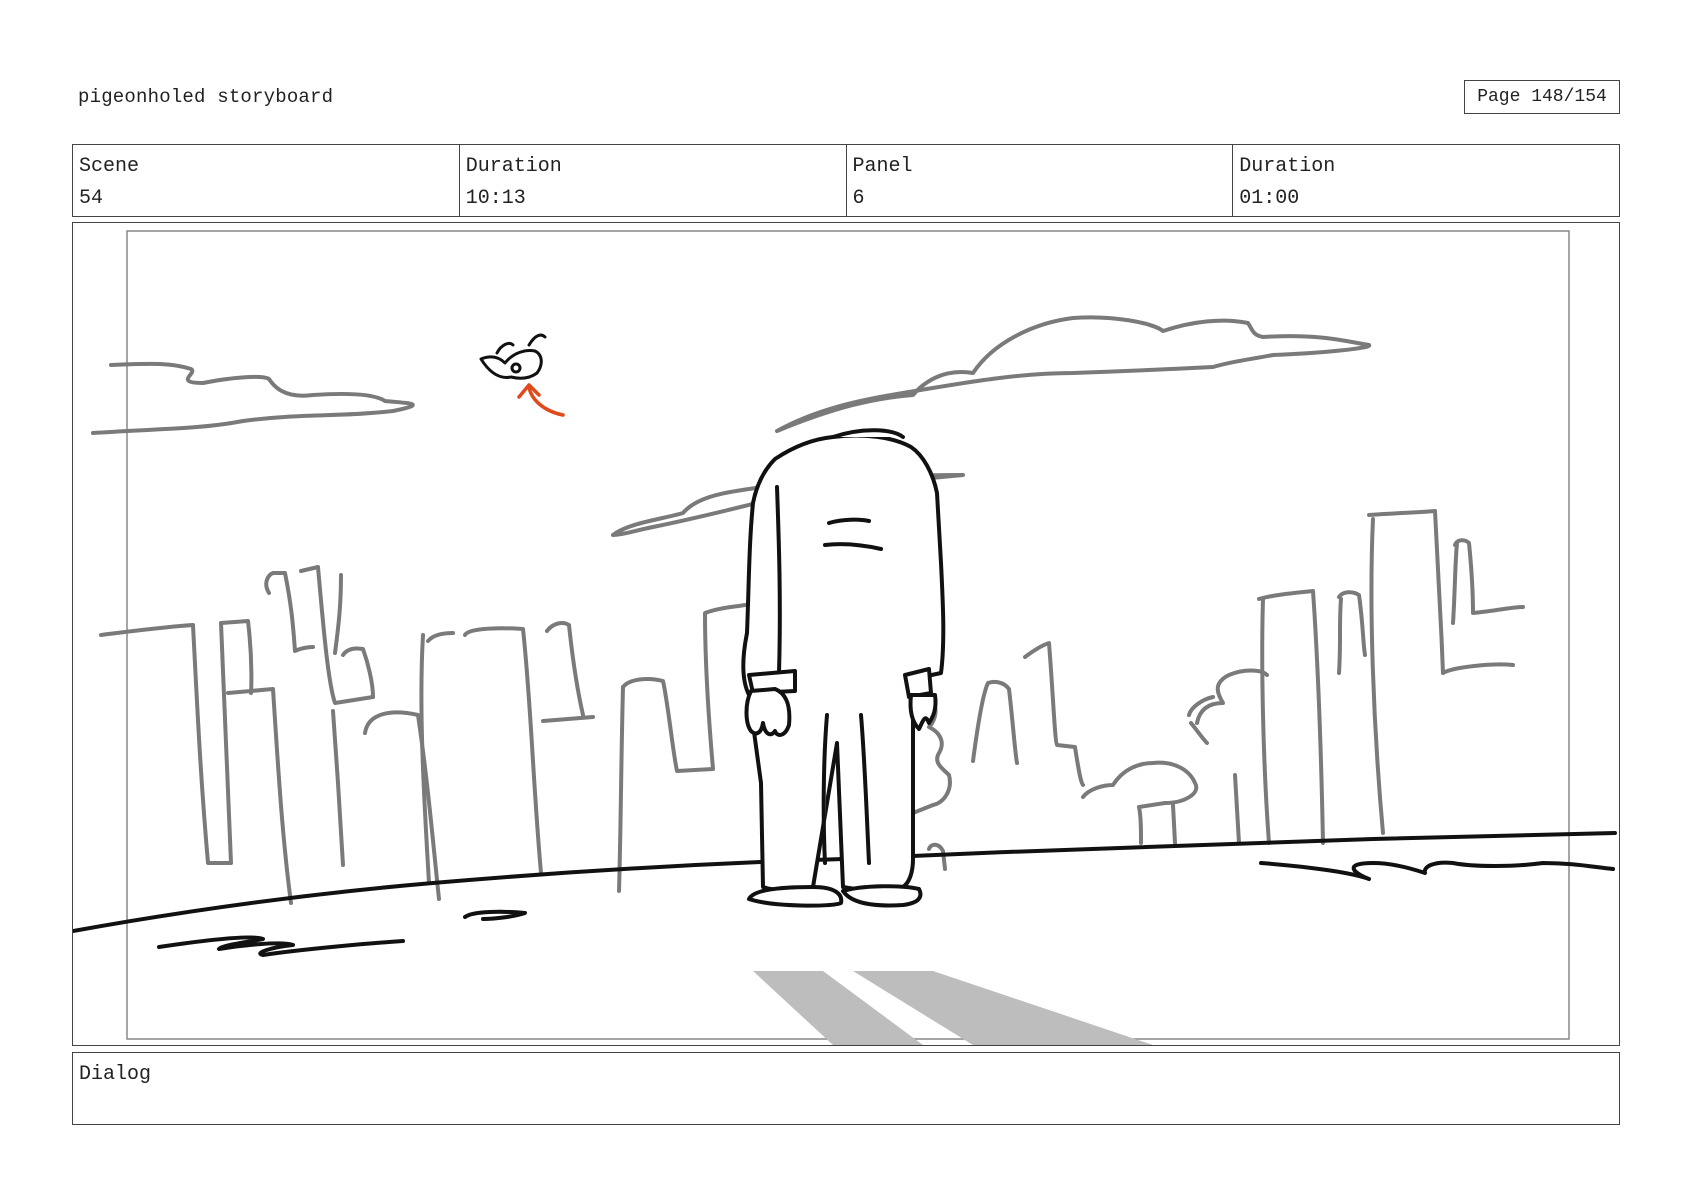 Image resolution: width=1684 pixels, height=1190 pixels. I want to click on scene-cell: Scene 54, so click(266, 180).